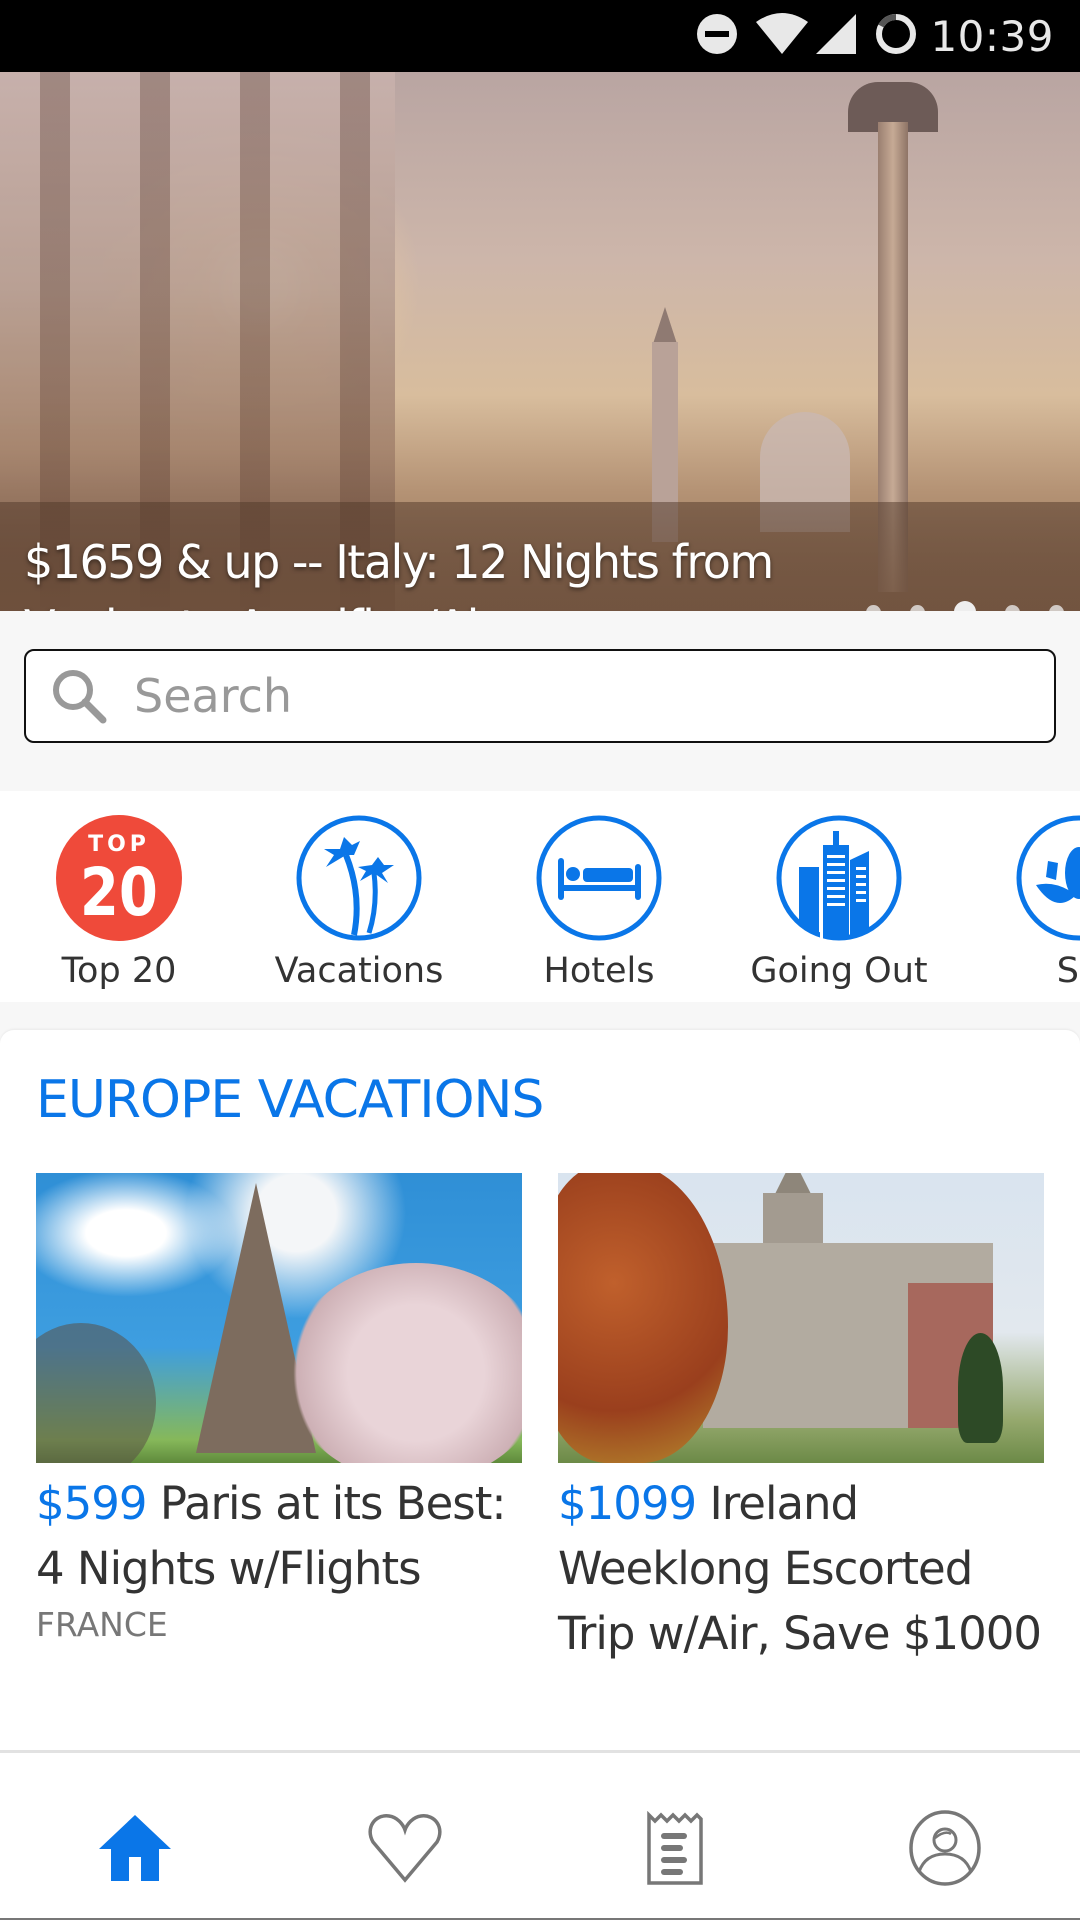 This screenshot has height=1920, width=1080. I want to click on carousel-indicator, so click(973, 606).